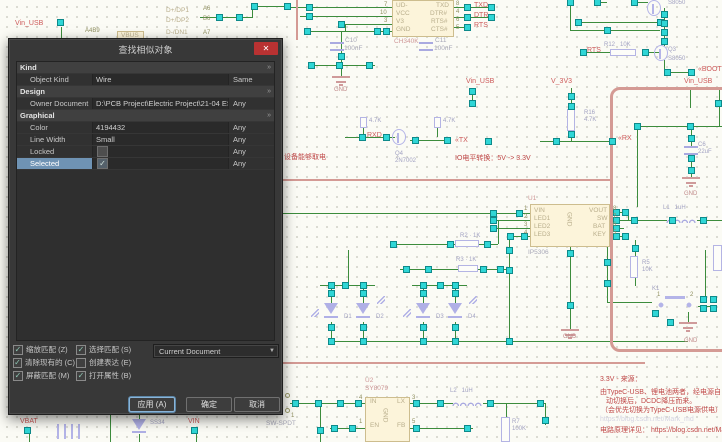 The width and height of the screenshot is (722, 442). I want to click on schematic-text: DTR, so click(481, 15).